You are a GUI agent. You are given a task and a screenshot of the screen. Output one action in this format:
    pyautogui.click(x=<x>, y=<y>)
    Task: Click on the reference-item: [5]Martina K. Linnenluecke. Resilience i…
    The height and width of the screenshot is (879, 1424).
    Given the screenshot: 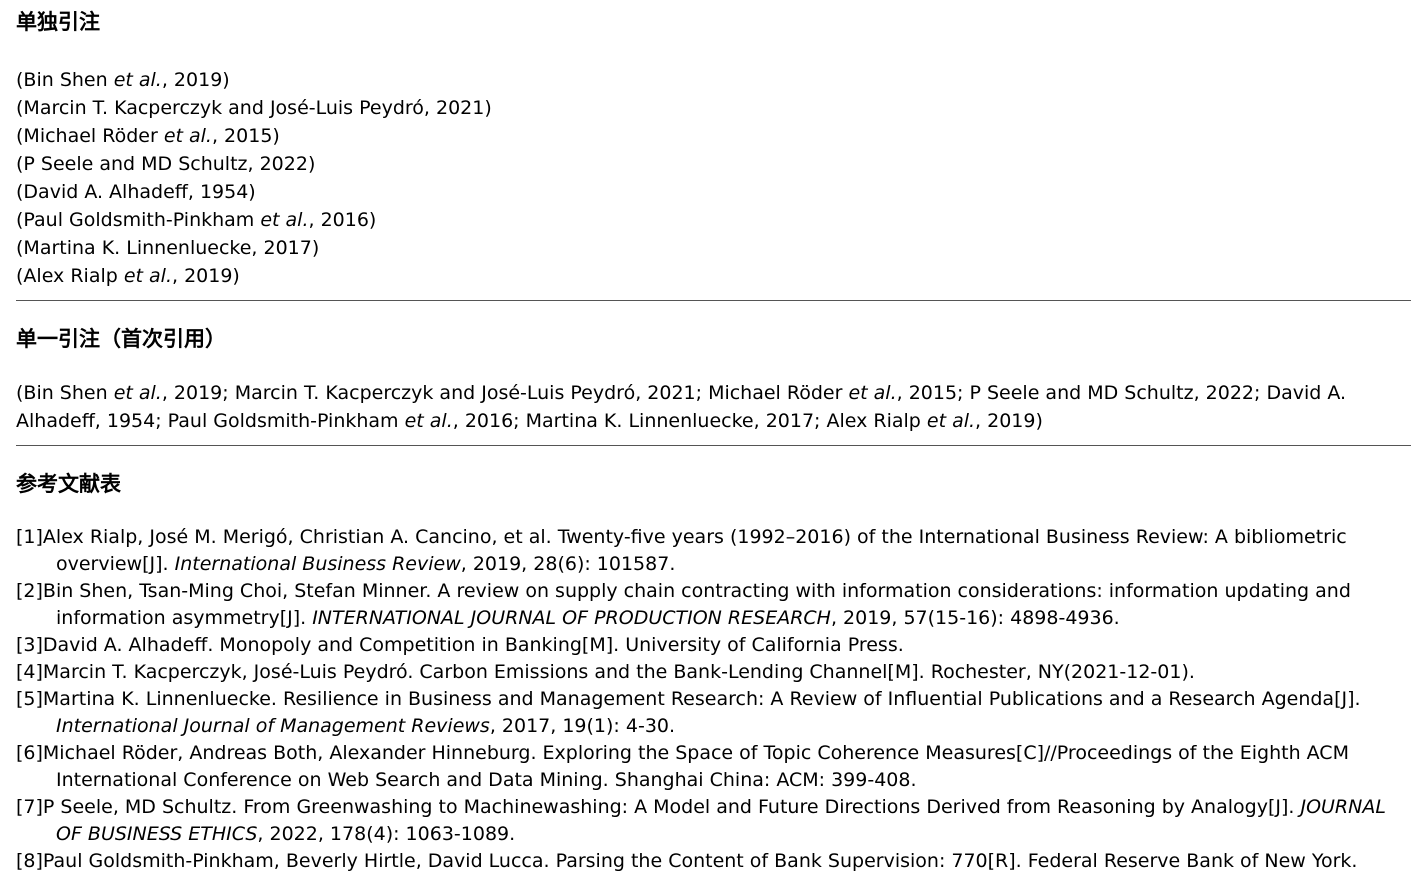 What is the action you would take?
    pyautogui.click(x=688, y=712)
    